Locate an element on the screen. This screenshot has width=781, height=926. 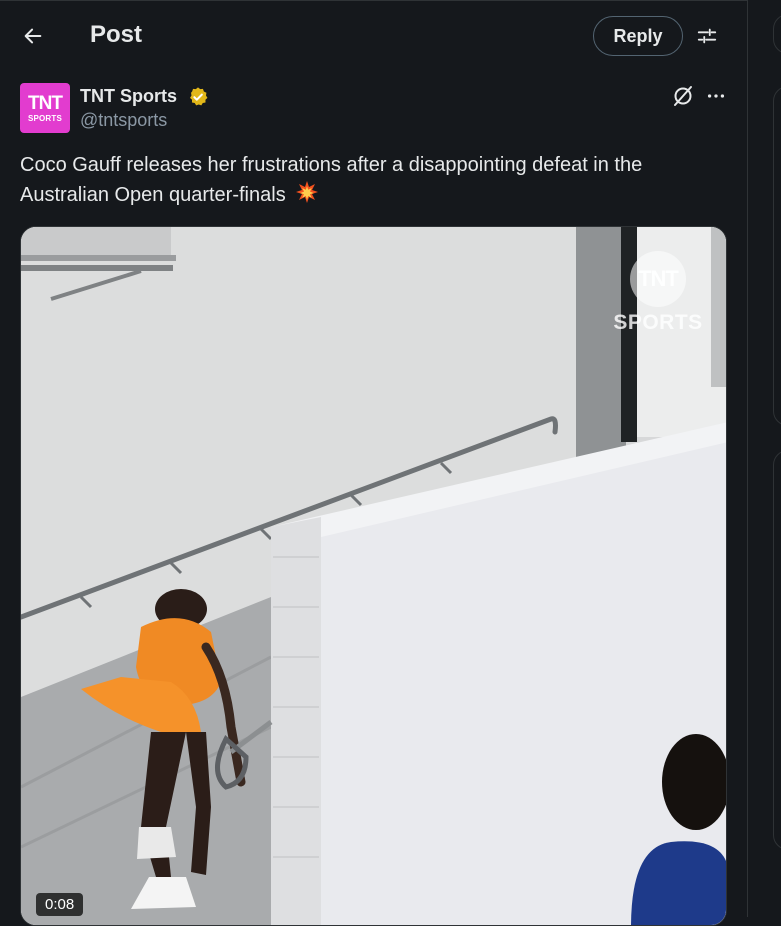
right-sidebar-edge is located at coordinates (765, 458).